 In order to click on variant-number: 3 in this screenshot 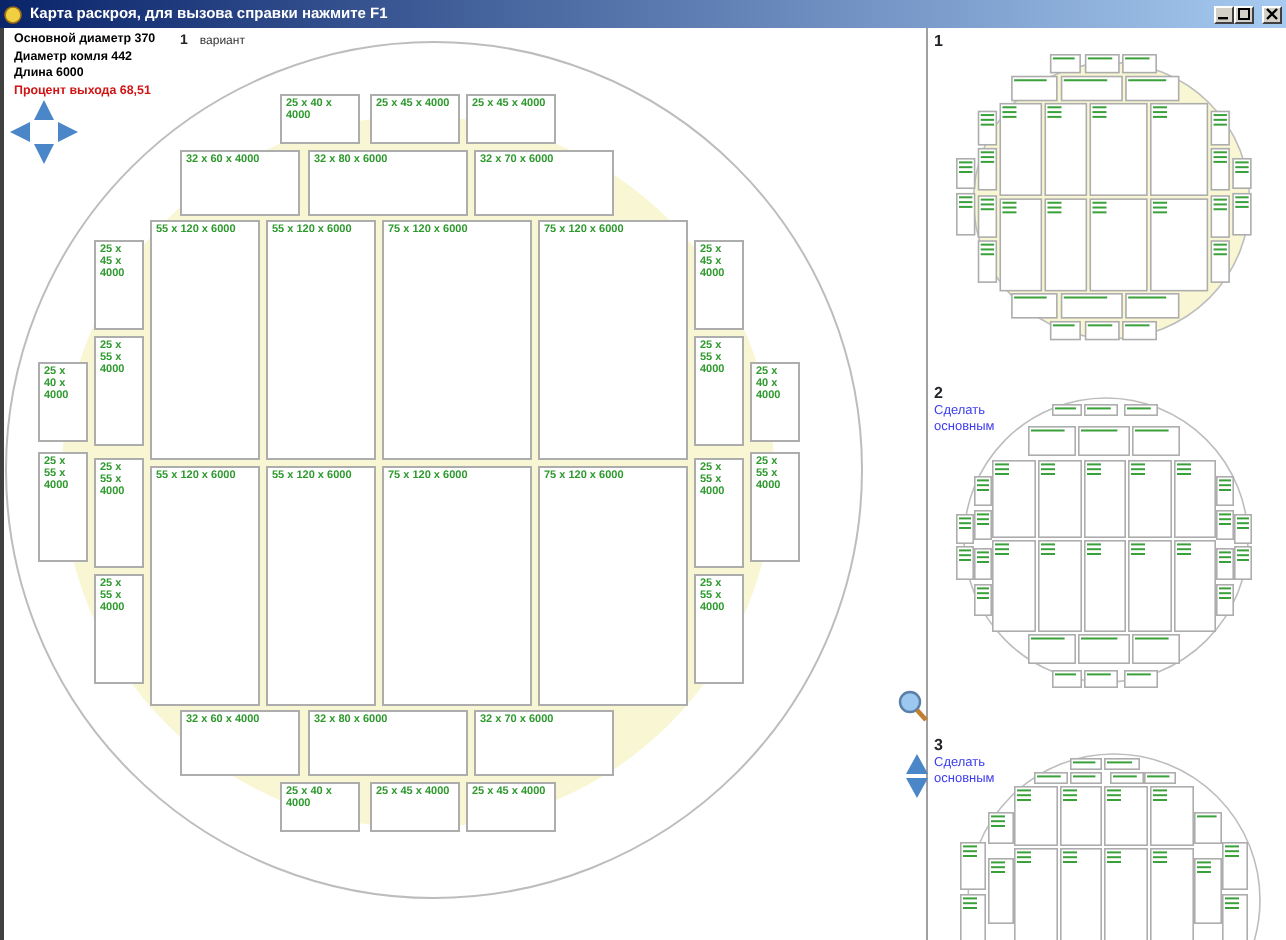, I will do `click(938, 745)`.